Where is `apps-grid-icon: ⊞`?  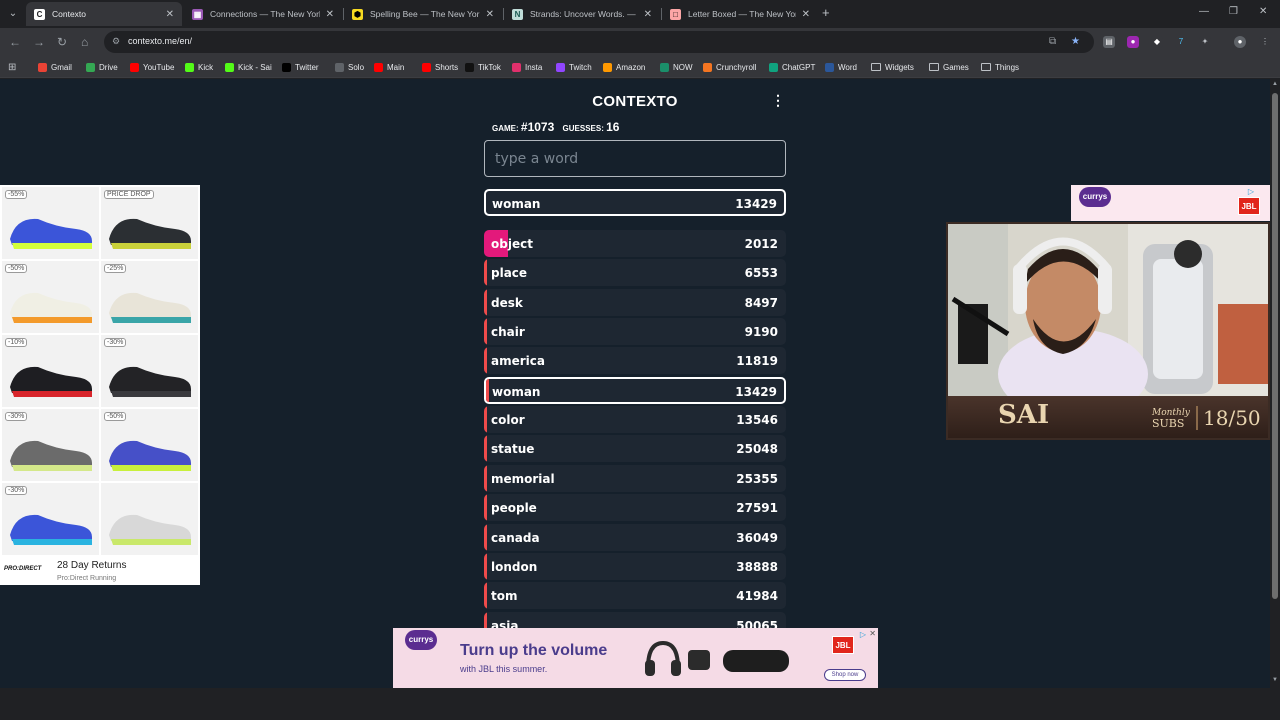 apps-grid-icon: ⊞ is located at coordinates (12, 67).